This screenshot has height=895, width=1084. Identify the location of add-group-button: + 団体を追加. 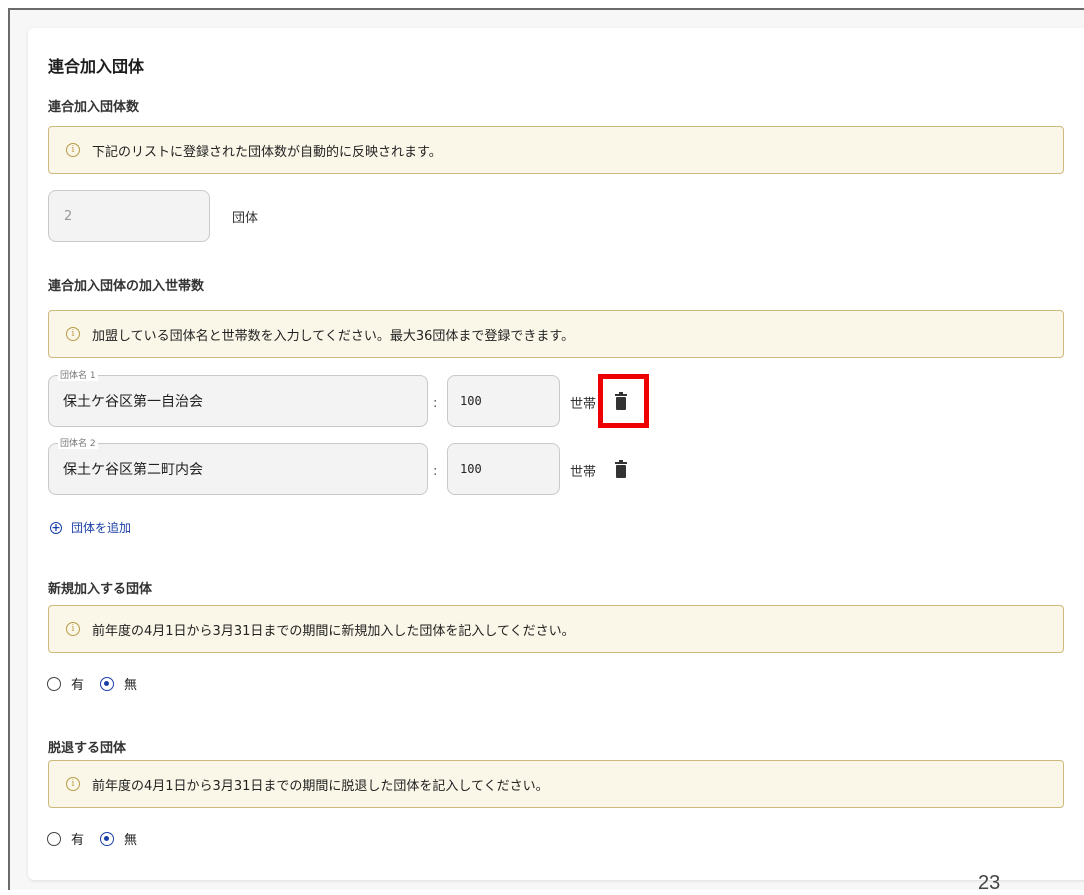
(90, 527).